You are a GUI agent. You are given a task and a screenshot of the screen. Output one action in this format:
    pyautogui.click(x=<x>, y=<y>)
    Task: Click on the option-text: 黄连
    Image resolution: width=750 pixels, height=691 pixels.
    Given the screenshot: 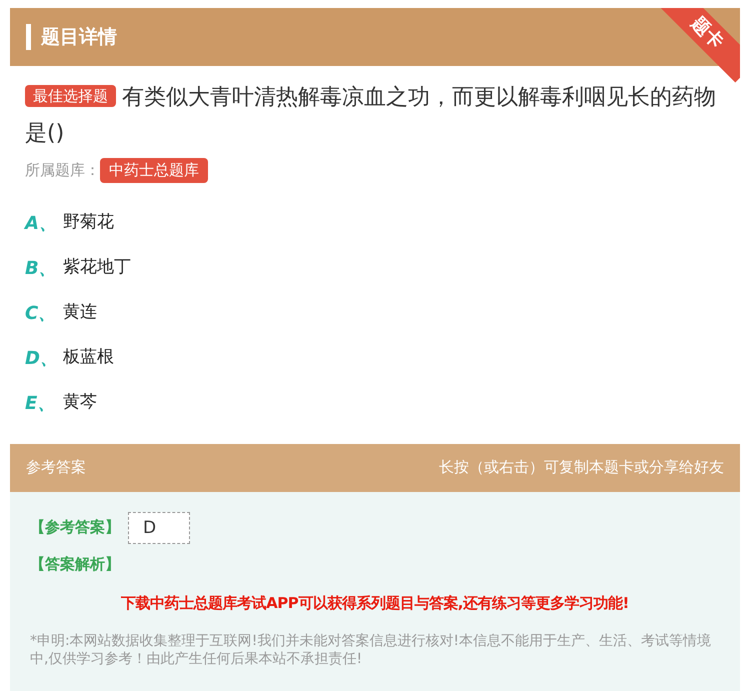 What is the action you would take?
    pyautogui.click(x=80, y=312)
    